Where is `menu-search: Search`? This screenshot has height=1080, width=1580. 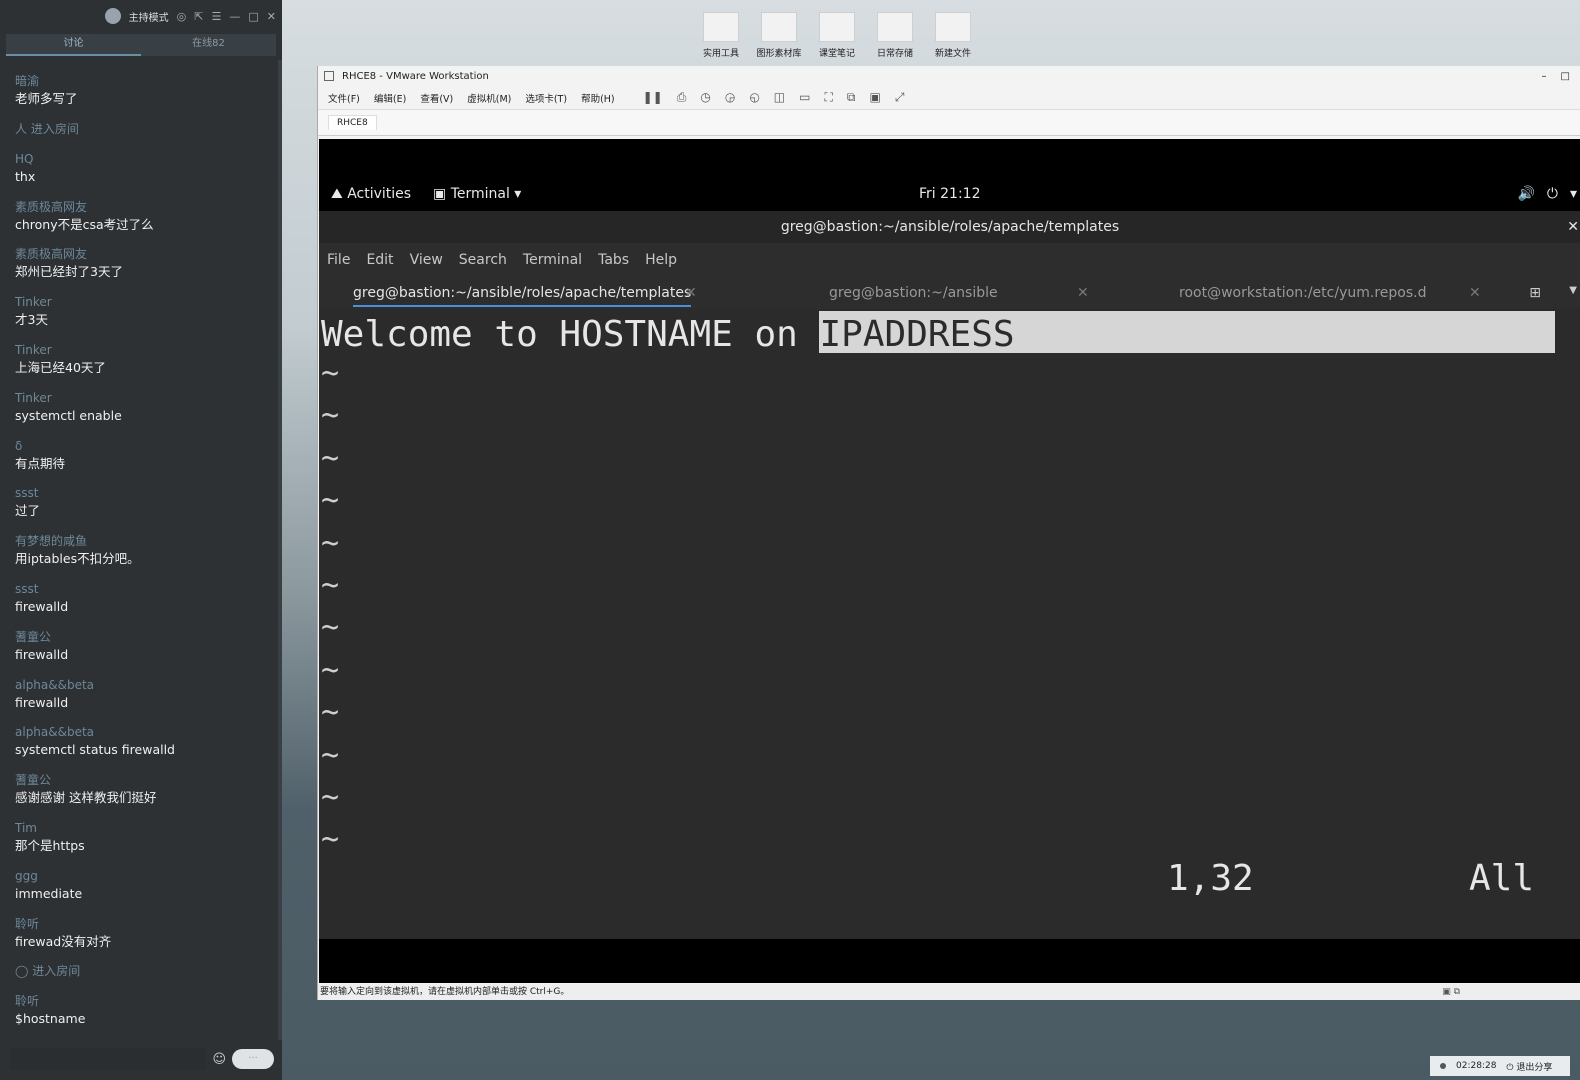
menu-search: Search is located at coordinates (483, 260).